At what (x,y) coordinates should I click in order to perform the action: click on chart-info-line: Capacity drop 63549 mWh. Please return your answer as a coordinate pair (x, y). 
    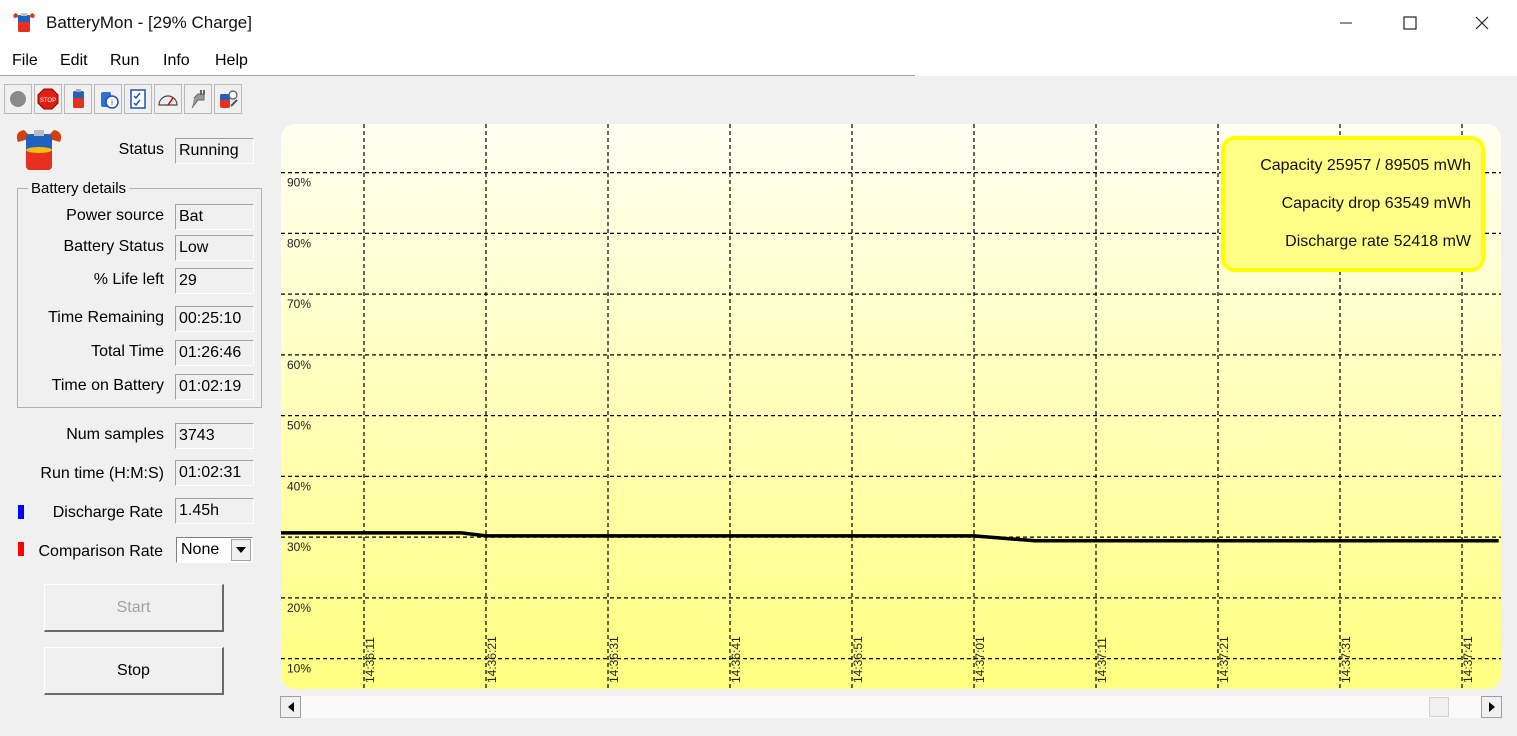
    Looking at the image, I should click on (1376, 203).